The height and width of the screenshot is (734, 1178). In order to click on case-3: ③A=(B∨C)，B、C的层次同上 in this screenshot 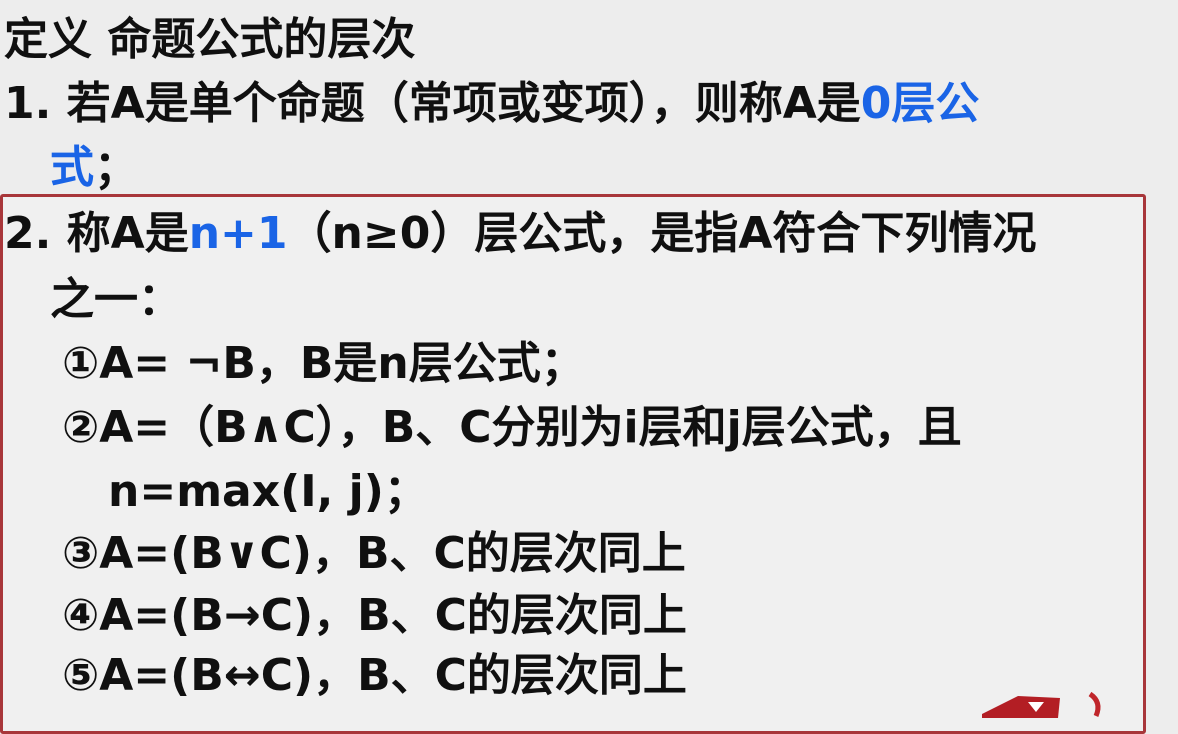, I will do `click(374, 553)`.